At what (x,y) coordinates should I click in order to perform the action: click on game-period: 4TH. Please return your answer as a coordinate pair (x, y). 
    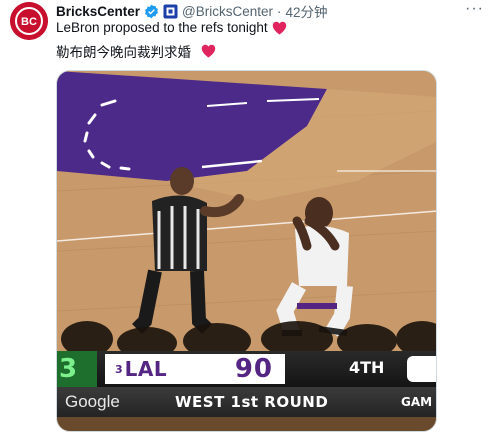
    Looking at the image, I should click on (367, 367).